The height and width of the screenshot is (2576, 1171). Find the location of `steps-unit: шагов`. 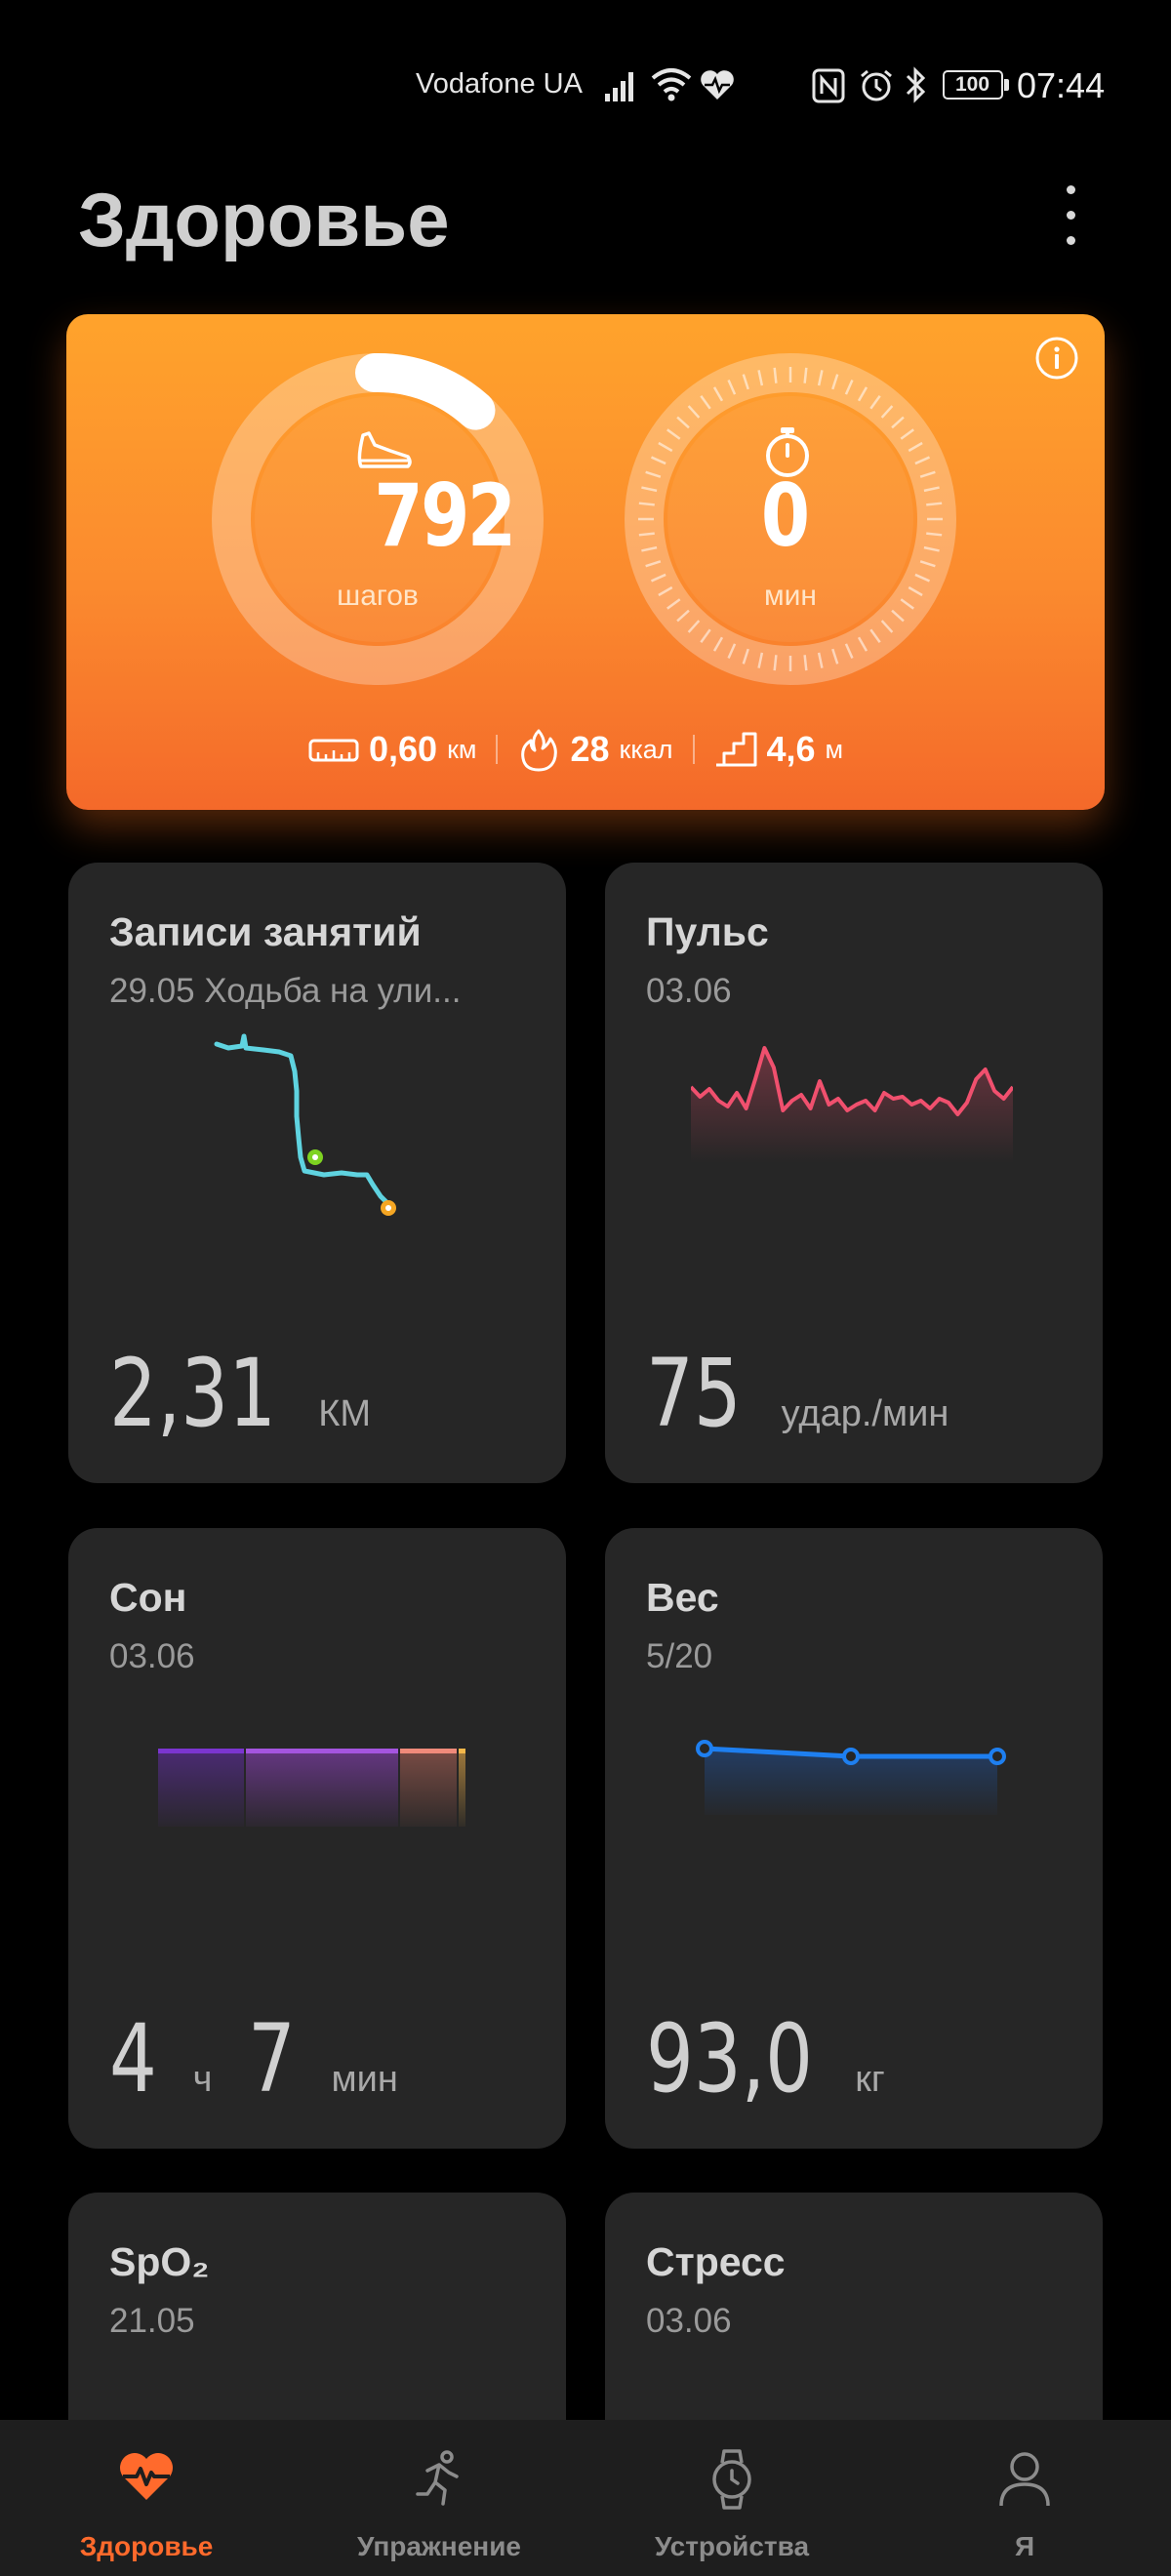

steps-unit: шагов is located at coordinates (378, 596).